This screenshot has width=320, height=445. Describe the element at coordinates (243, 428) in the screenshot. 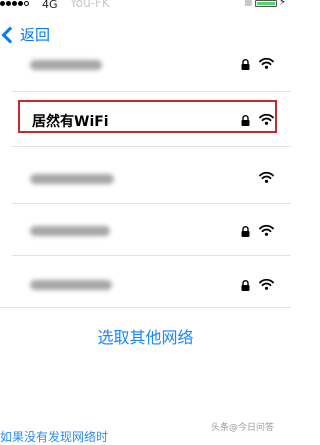

I see `watermark-bottom: 头条@今日问答` at that location.